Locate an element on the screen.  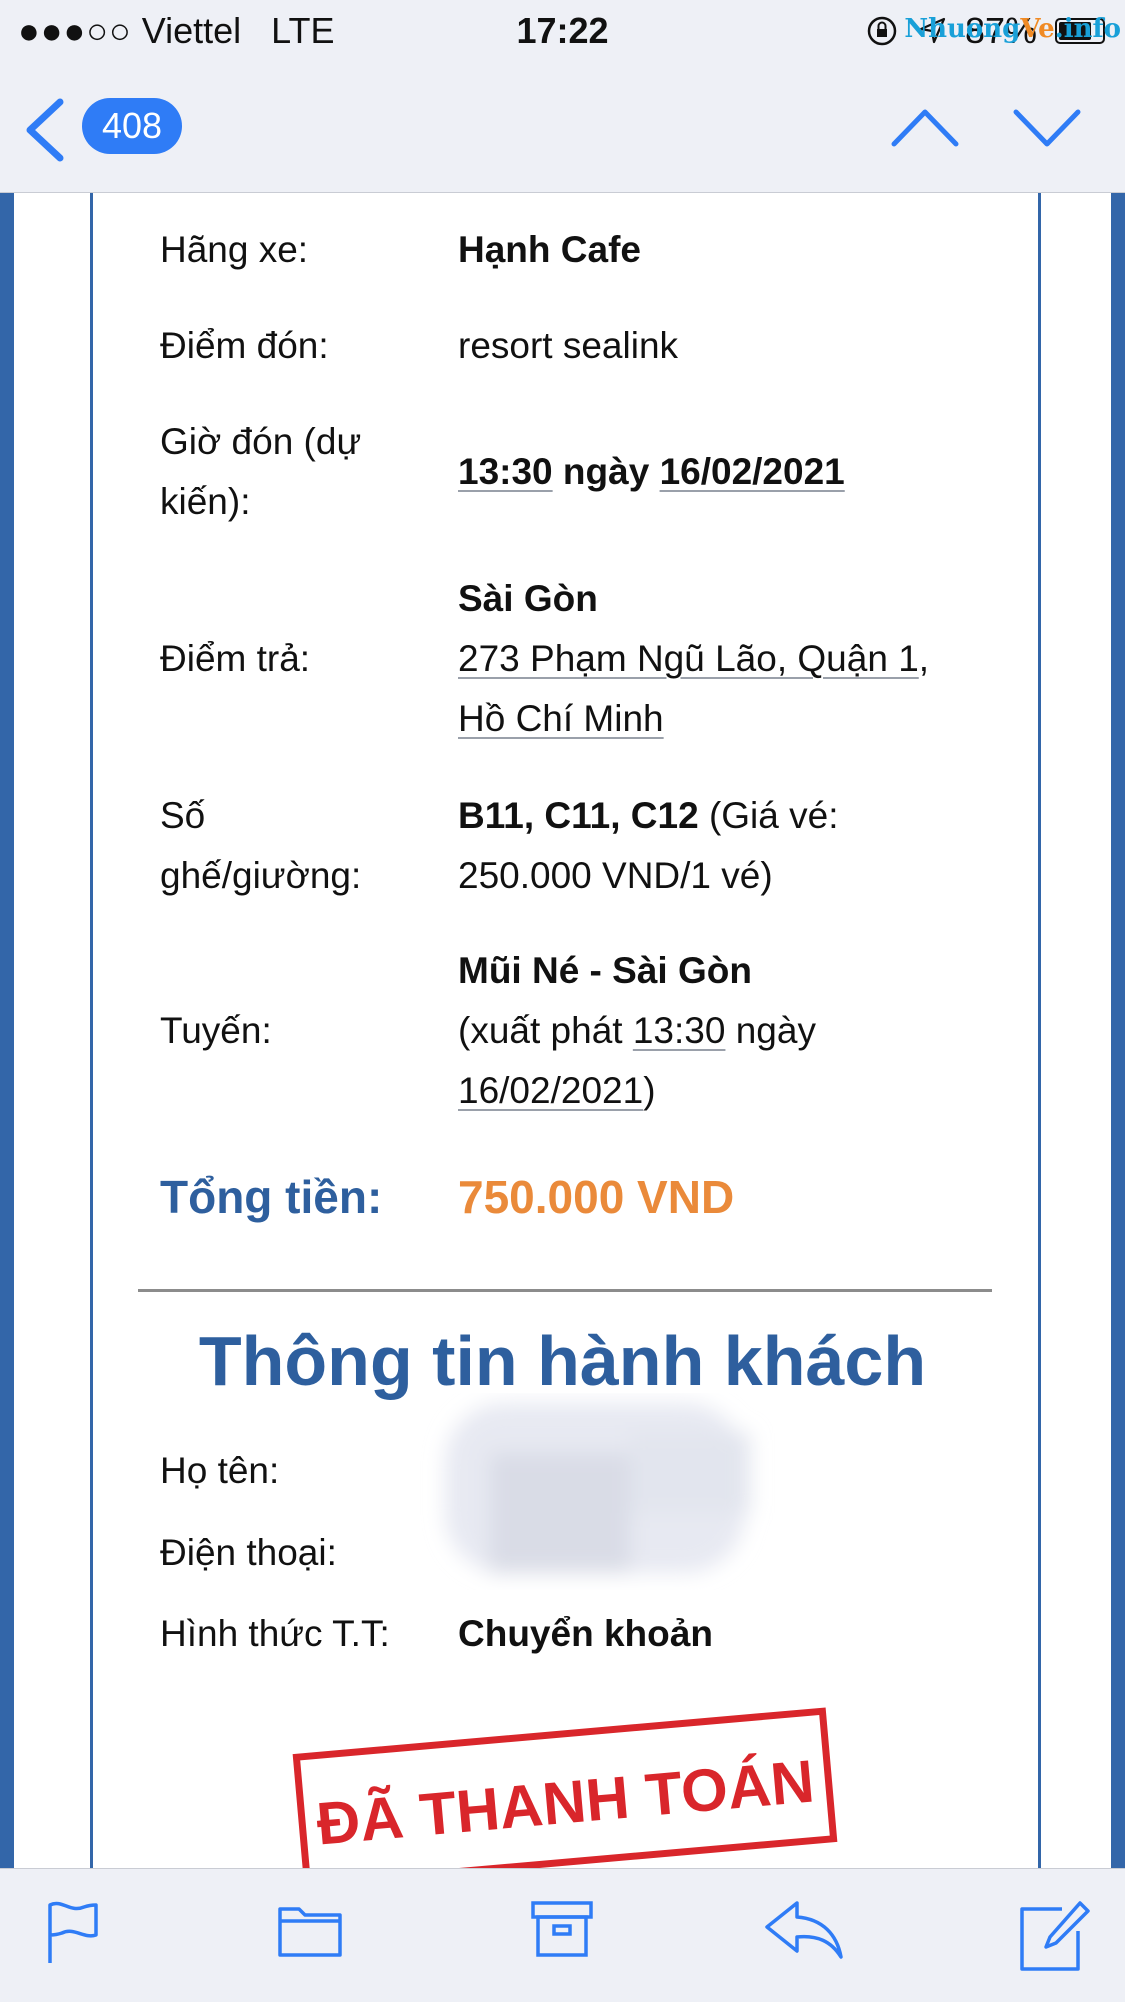
route-name: Mũi Né - Sài Gòn is located at coordinates (605, 970).